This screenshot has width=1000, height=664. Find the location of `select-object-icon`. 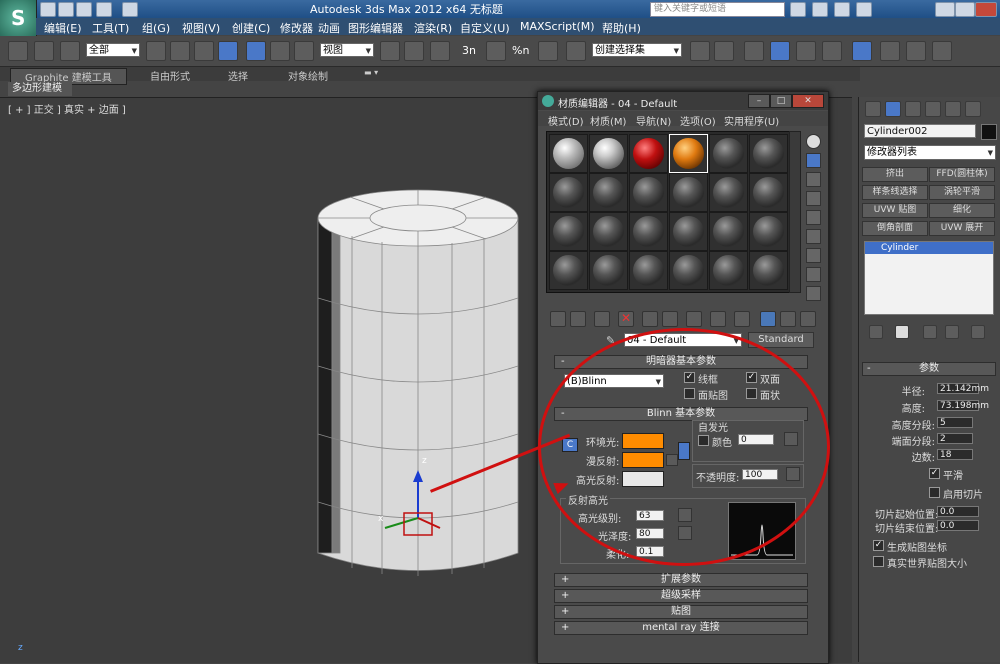

select-object-icon is located at coordinates (156, 51).